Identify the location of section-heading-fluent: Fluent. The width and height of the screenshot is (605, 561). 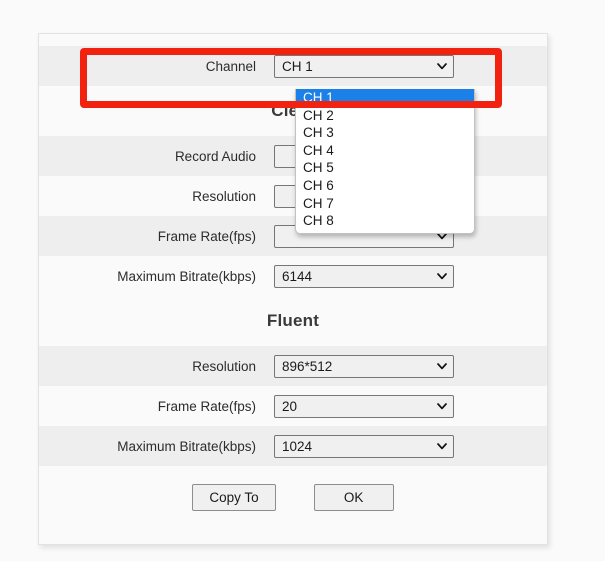
(293, 321).